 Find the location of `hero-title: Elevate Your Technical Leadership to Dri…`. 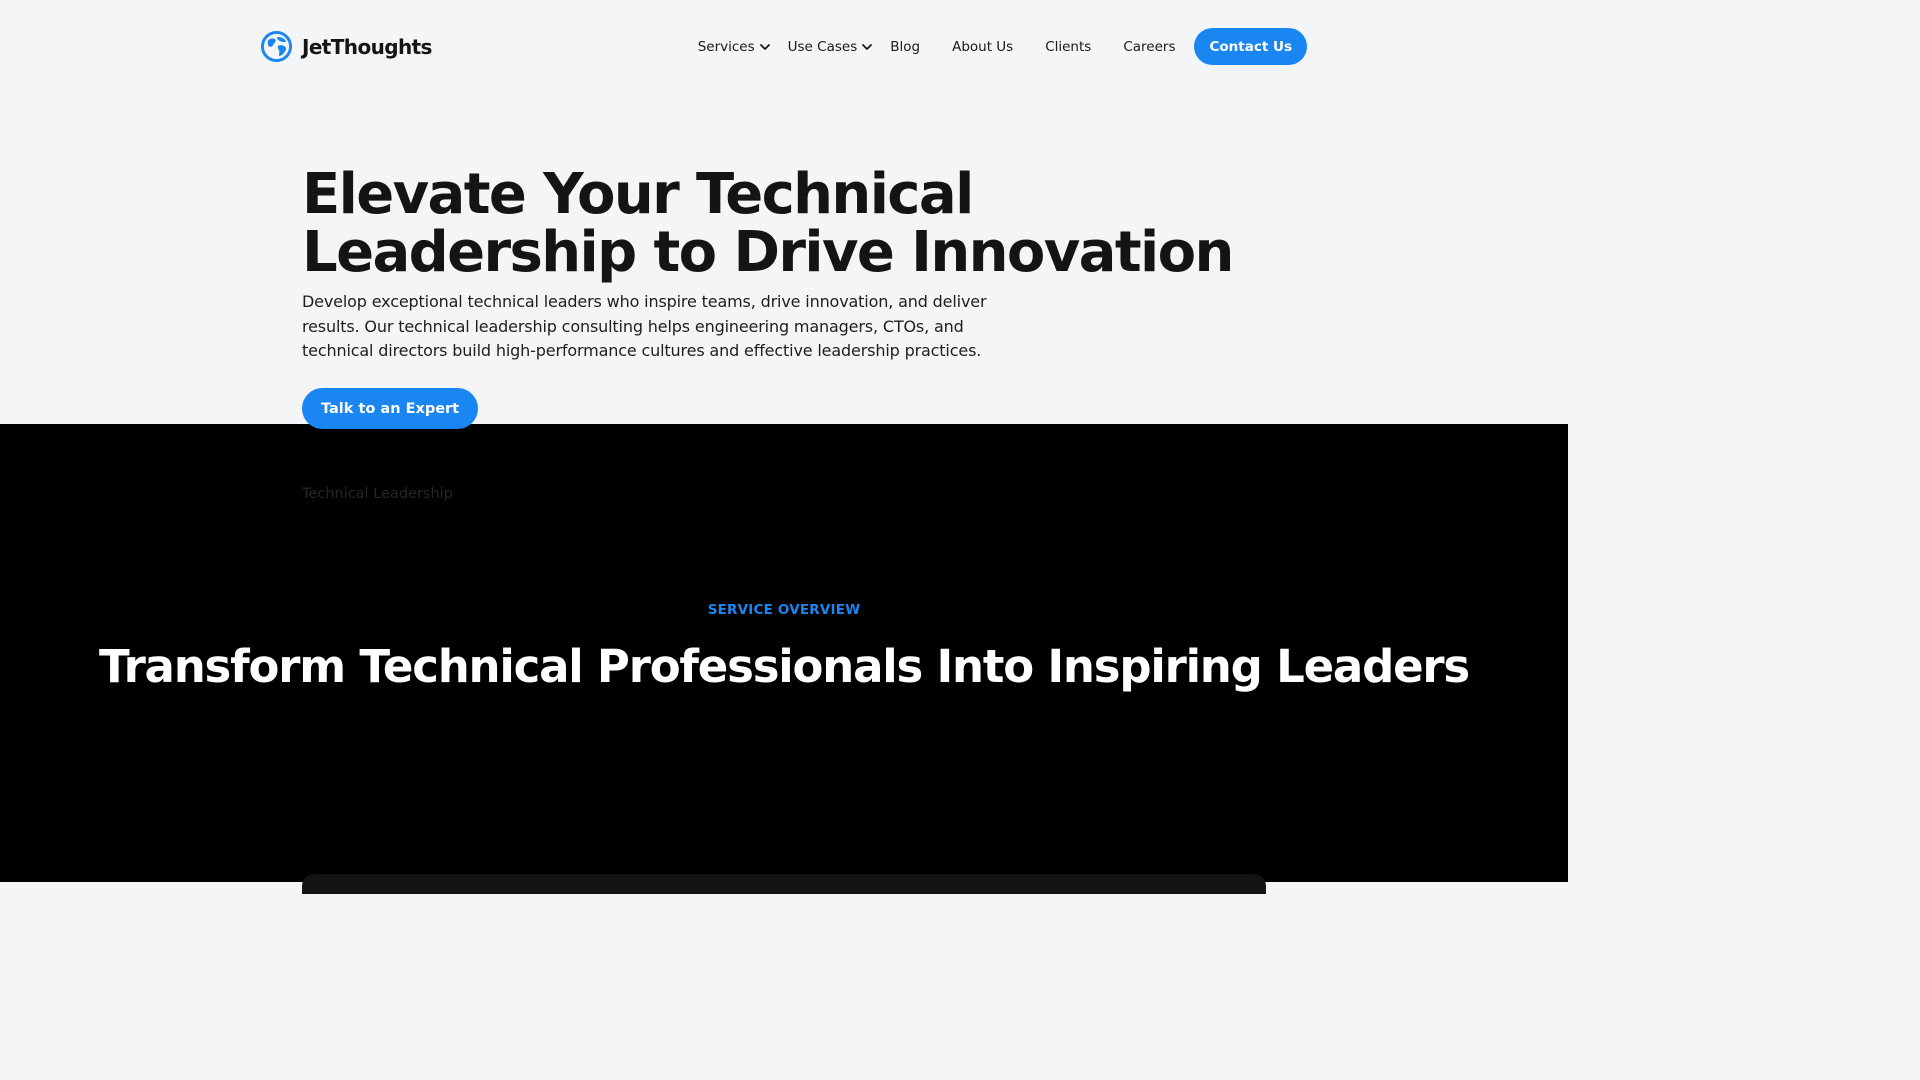

hero-title: Elevate Your Technical Leadership to Dri… is located at coordinates (768, 223).